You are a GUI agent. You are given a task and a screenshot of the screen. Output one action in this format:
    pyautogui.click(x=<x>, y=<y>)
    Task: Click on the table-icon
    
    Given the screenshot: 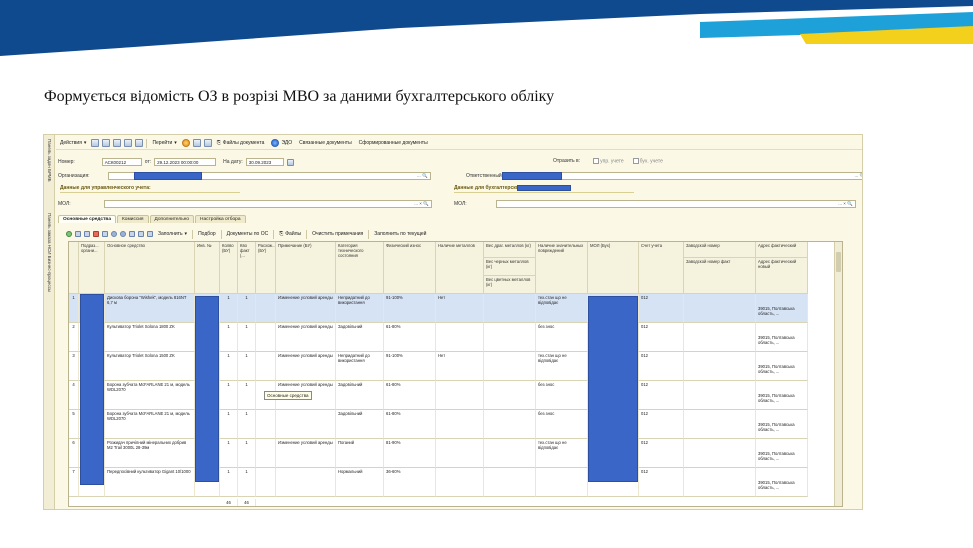 What is the action you would take?
    pyautogui.click(x=207, y=143)
    